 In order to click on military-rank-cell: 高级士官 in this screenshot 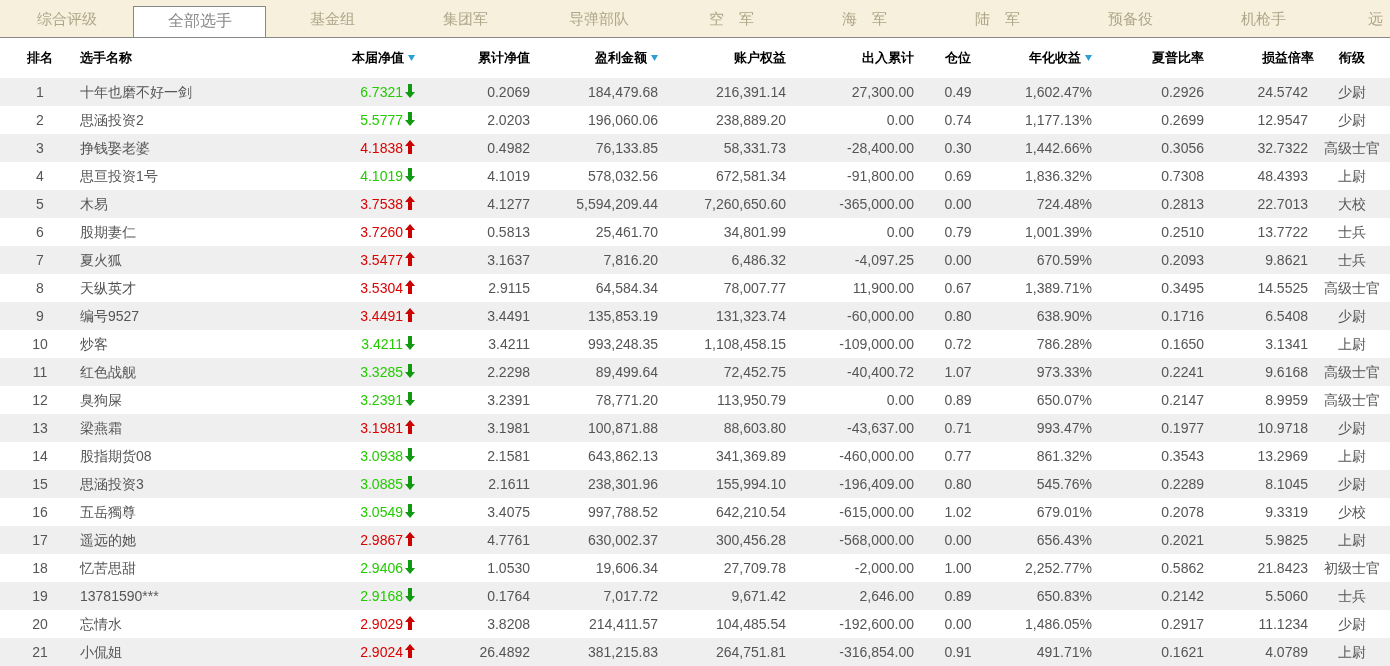, I will do `click(1352, 399)`.